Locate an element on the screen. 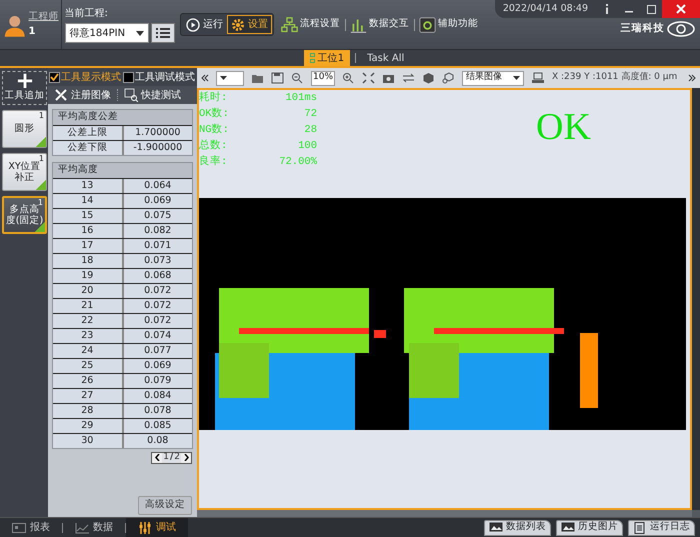 The width and height of the screenshot is (700, 537). next-page-button is located at coordinates (186, 457).